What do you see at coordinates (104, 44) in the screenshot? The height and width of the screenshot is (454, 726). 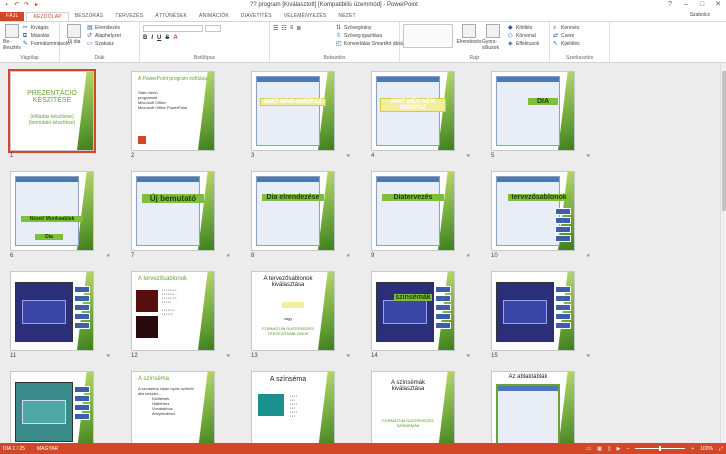 I see `section-button: ▭ Szakasz` at bounding box center [104, 44].